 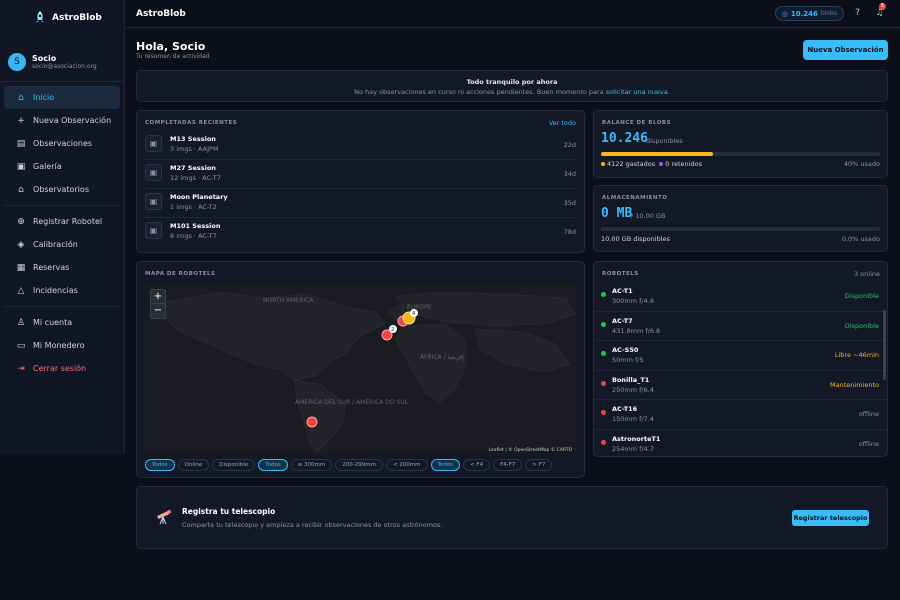 I want to click on robotel-meta: 254mm f/4.7, so click(x=633, y=448).